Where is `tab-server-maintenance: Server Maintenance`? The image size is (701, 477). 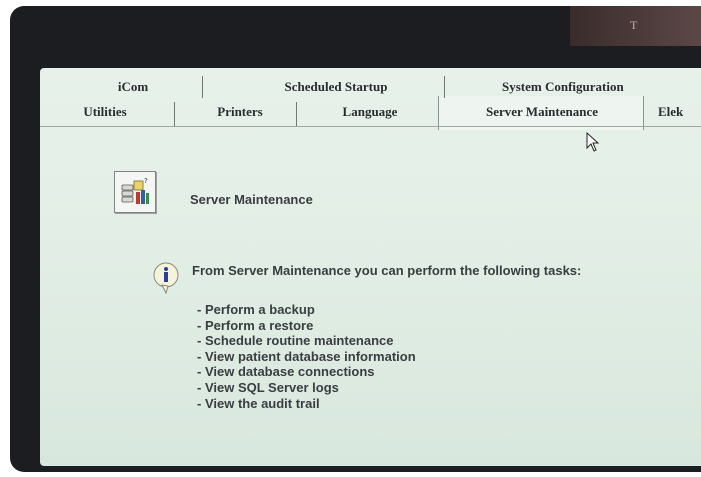
tab-server-maintenance: Server Maintenance is located at coordinates (542, 112).